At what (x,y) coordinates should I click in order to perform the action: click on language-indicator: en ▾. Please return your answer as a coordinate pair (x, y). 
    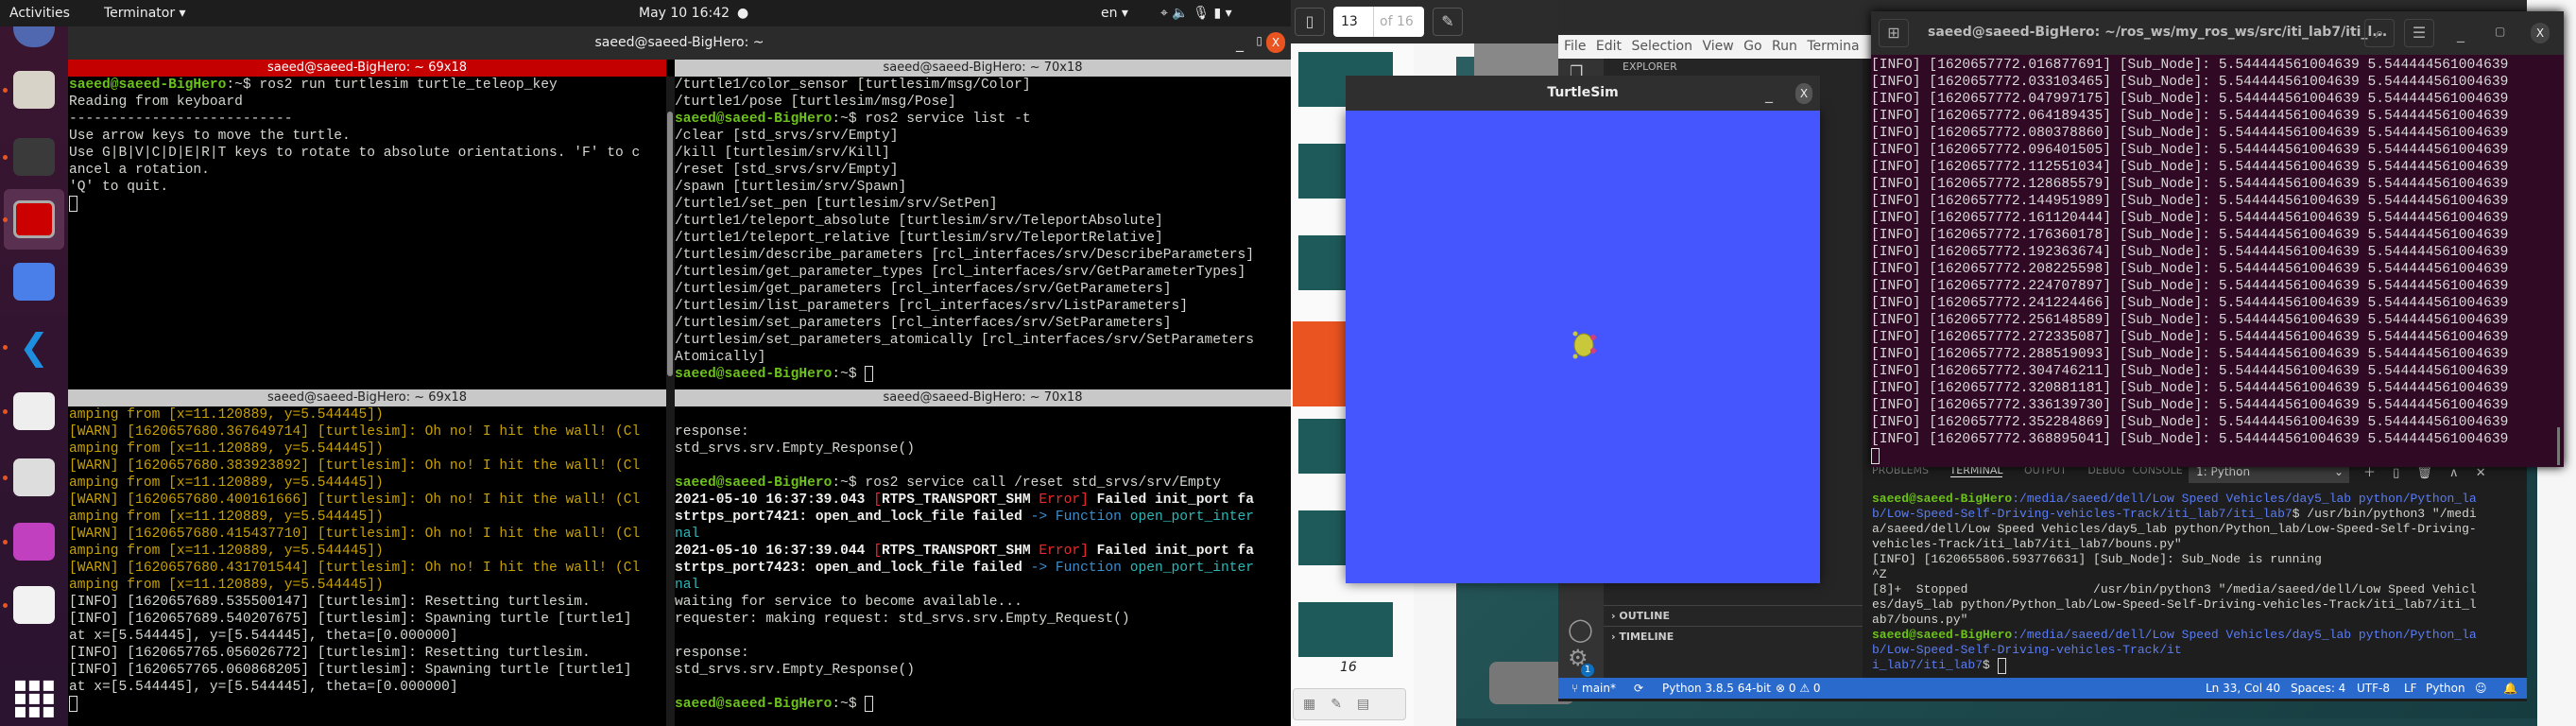
    Looking at the image, I should click on (1114, 13).